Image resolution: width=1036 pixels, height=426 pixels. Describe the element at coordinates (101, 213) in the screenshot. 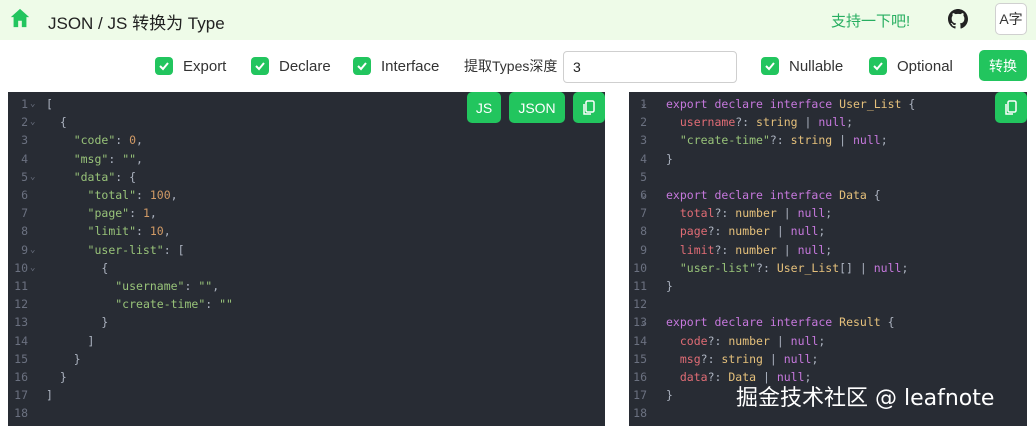

I see `code-text: "page": 1,` at that location.